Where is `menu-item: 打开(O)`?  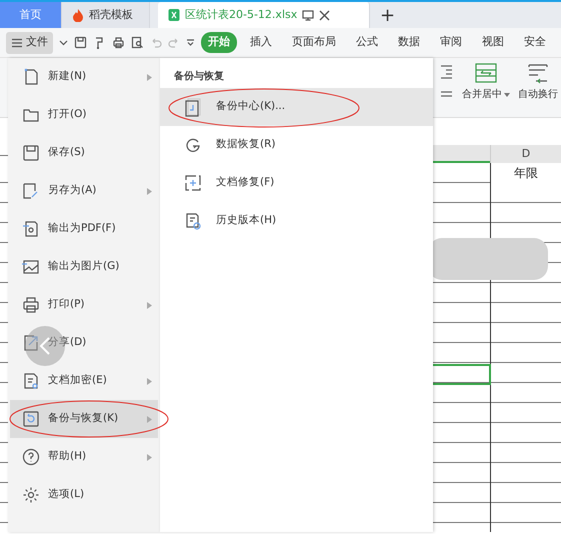 menu-item: 打开(O) is located at coordinates (84, 115).